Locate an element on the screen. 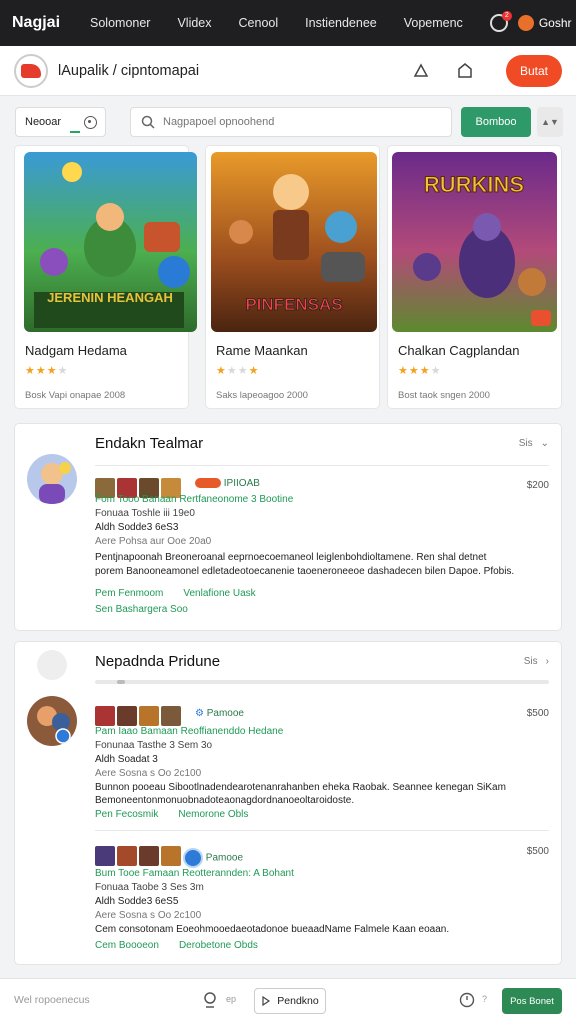  item-link: Cem Boooeon is located at coordinates (127, 945).